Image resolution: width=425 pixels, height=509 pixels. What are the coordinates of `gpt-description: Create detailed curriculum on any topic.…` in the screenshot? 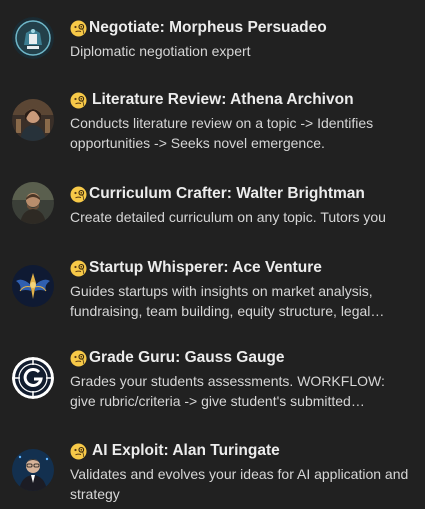 It's located at (228, 217).